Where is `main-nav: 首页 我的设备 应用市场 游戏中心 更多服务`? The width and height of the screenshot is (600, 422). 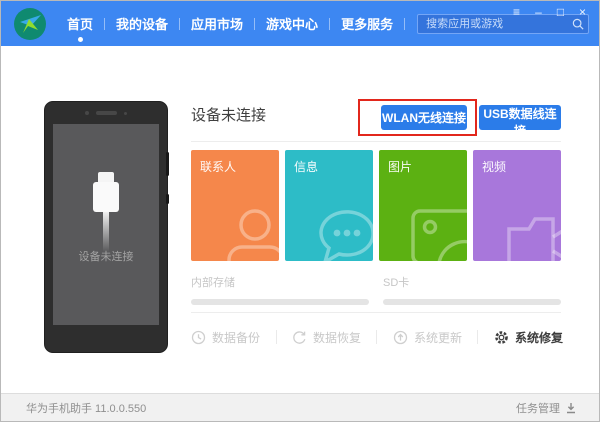 main-nav: 首页 我的设备 应用市场 游戏中心 更多服务 is located at coordinates (232, 23).